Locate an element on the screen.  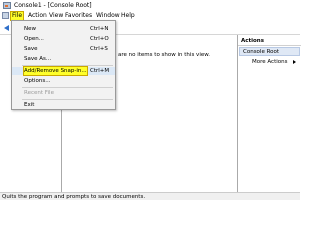
menu-item-open: Open... Ctrl+O is located at coordinates (63, 39).